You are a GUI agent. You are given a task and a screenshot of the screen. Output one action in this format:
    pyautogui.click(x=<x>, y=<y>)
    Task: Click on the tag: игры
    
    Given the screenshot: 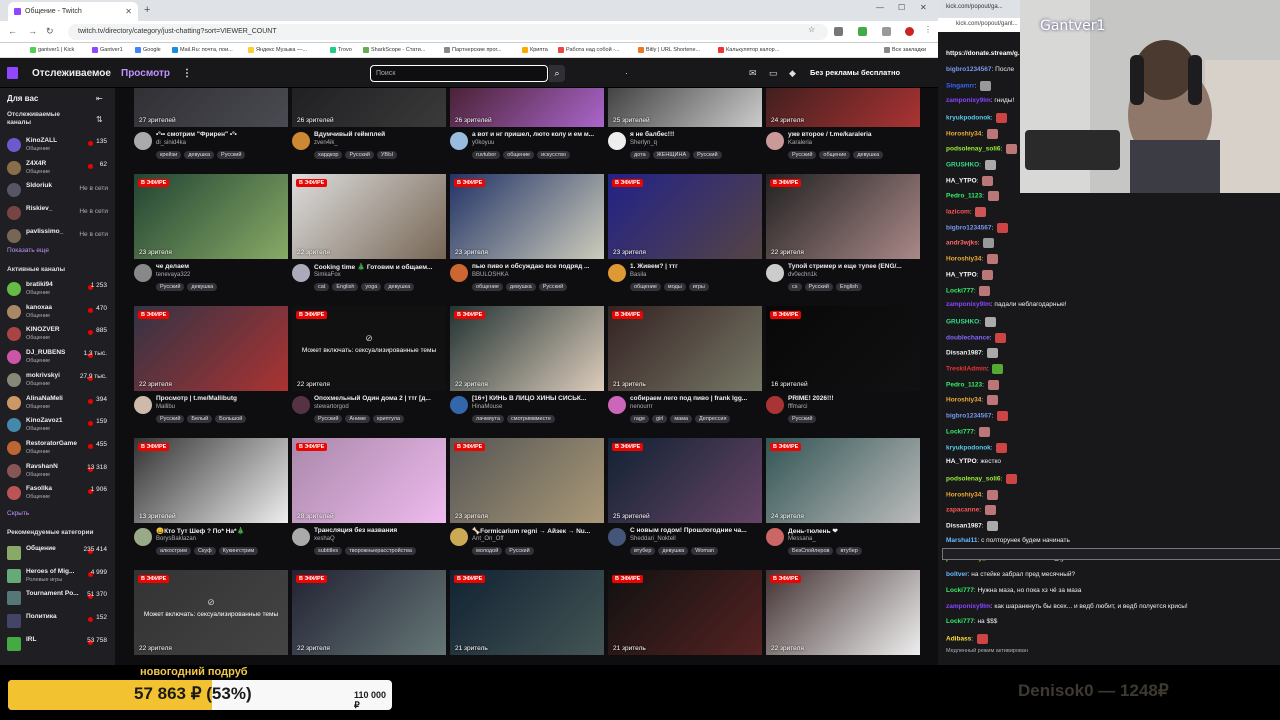 What is the action you would take?
    pyautogui.click(x=698, y=287)
    